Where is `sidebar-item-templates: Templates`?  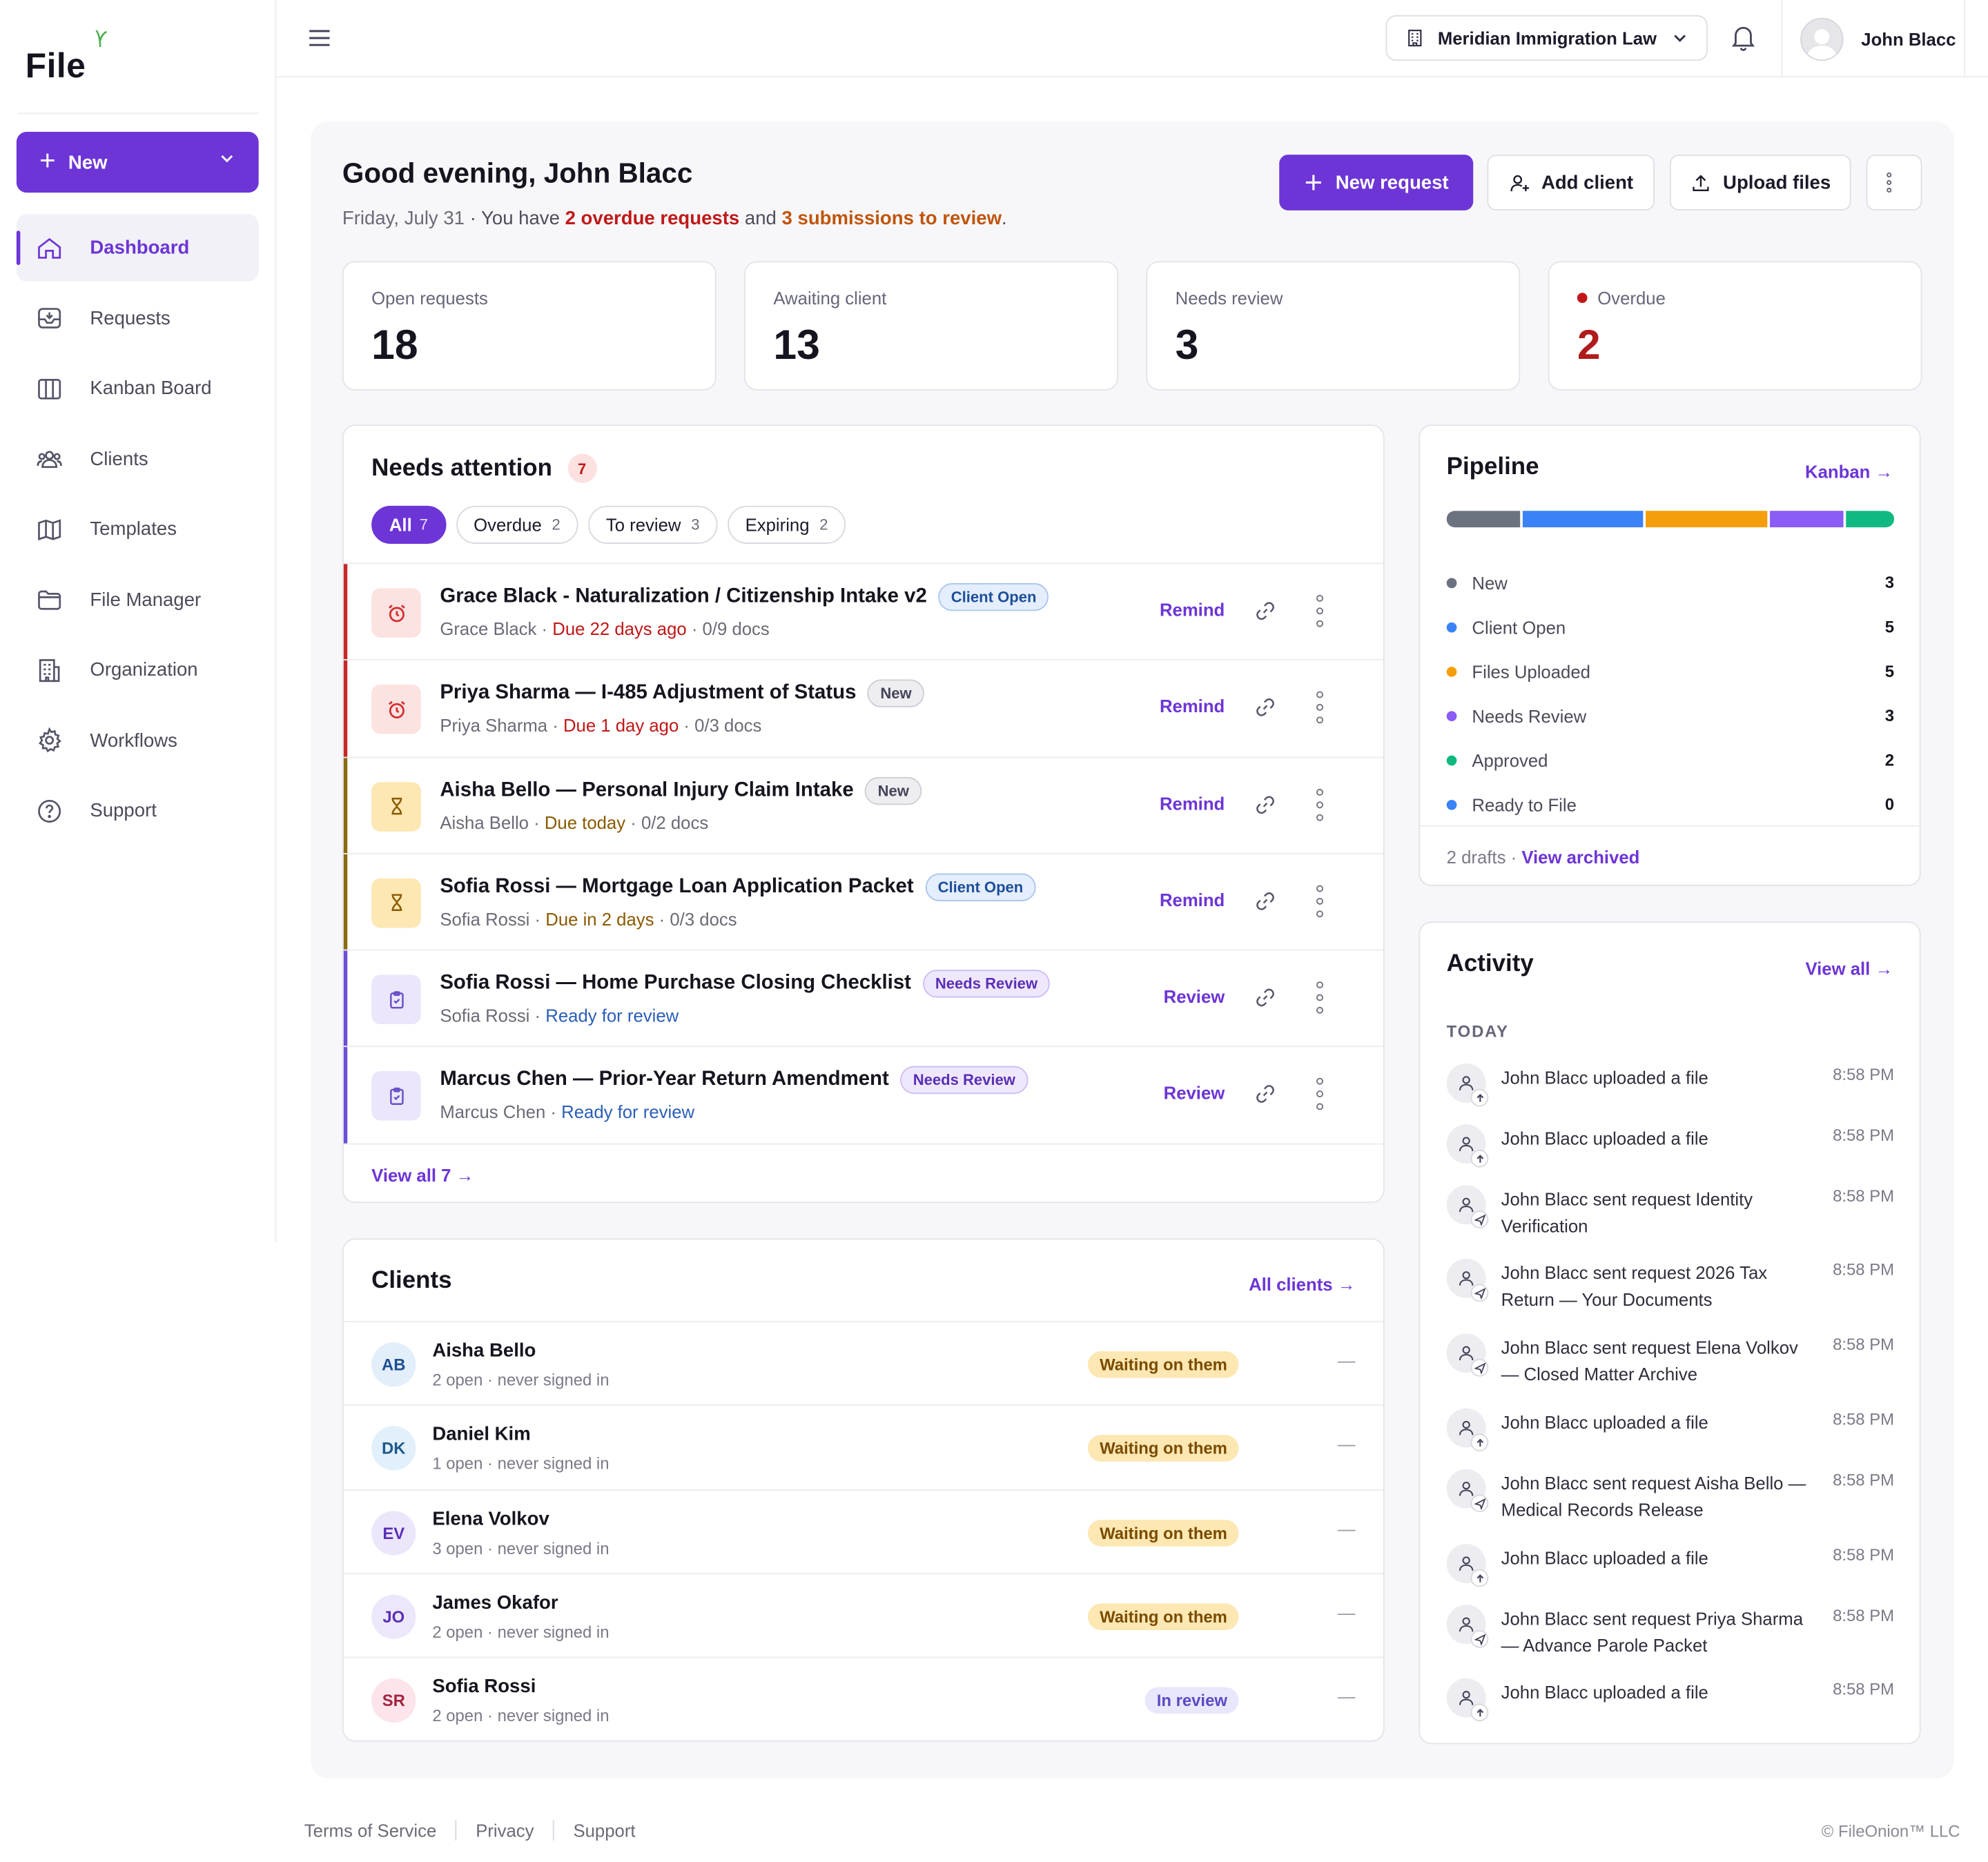 sidebar-item-templates: Templates is located at coordinates (138, 529).